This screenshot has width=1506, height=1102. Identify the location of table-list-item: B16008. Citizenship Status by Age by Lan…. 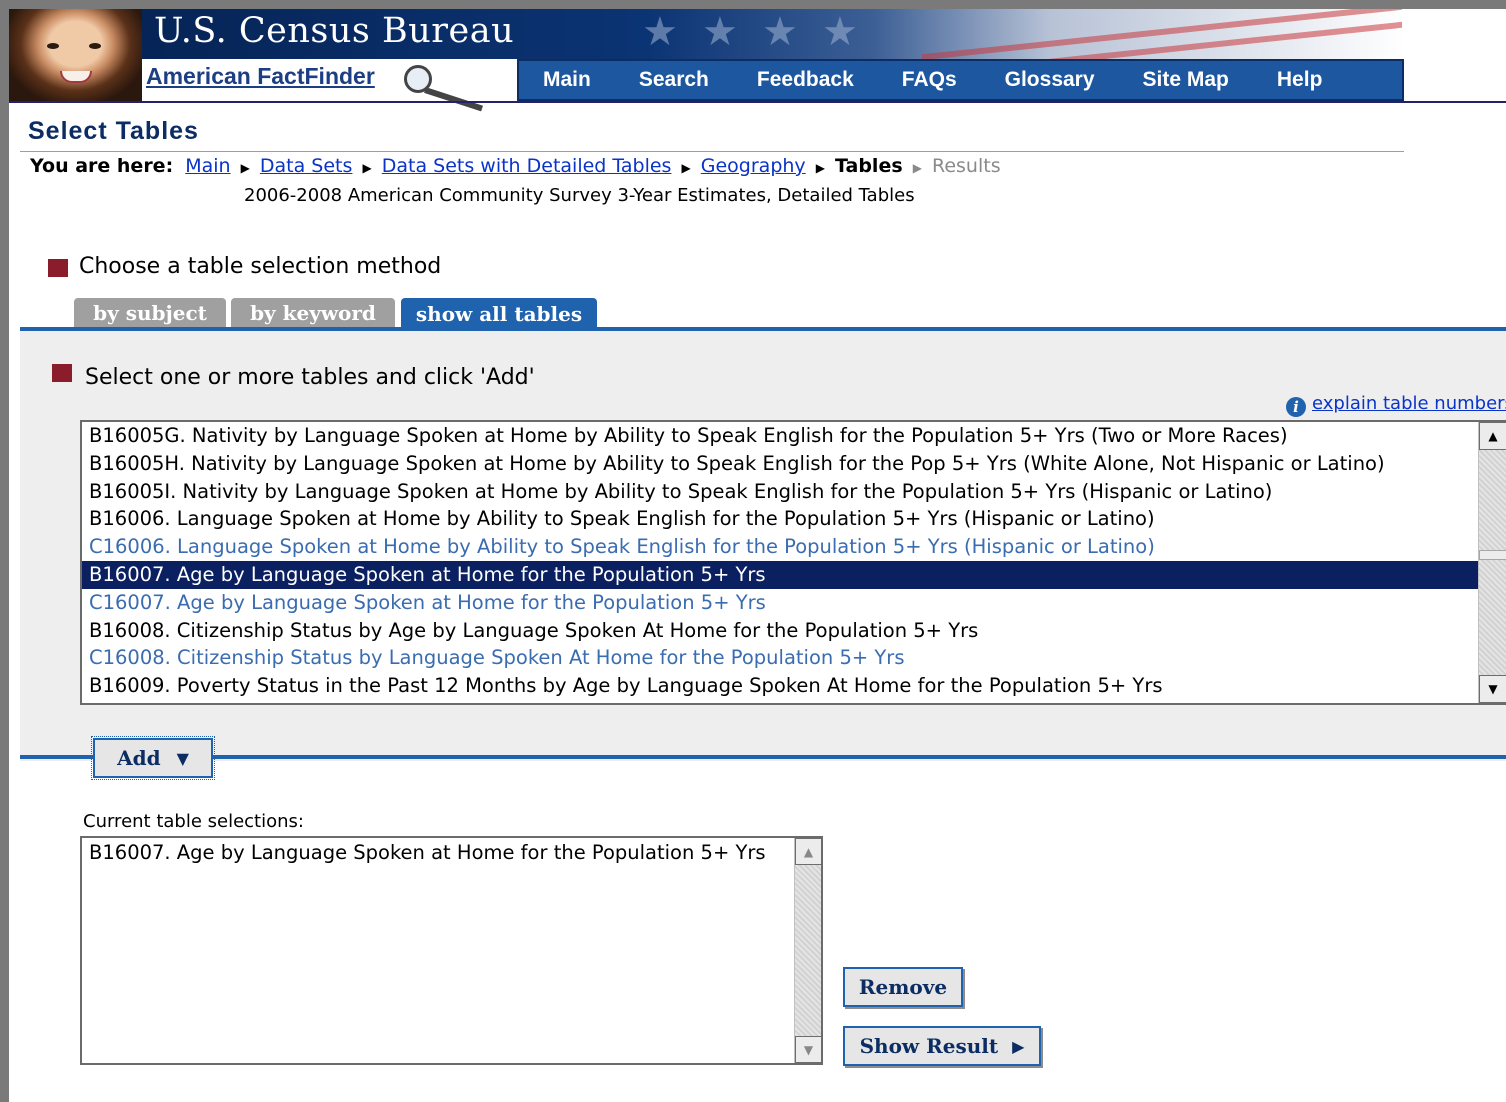
(780, 631).